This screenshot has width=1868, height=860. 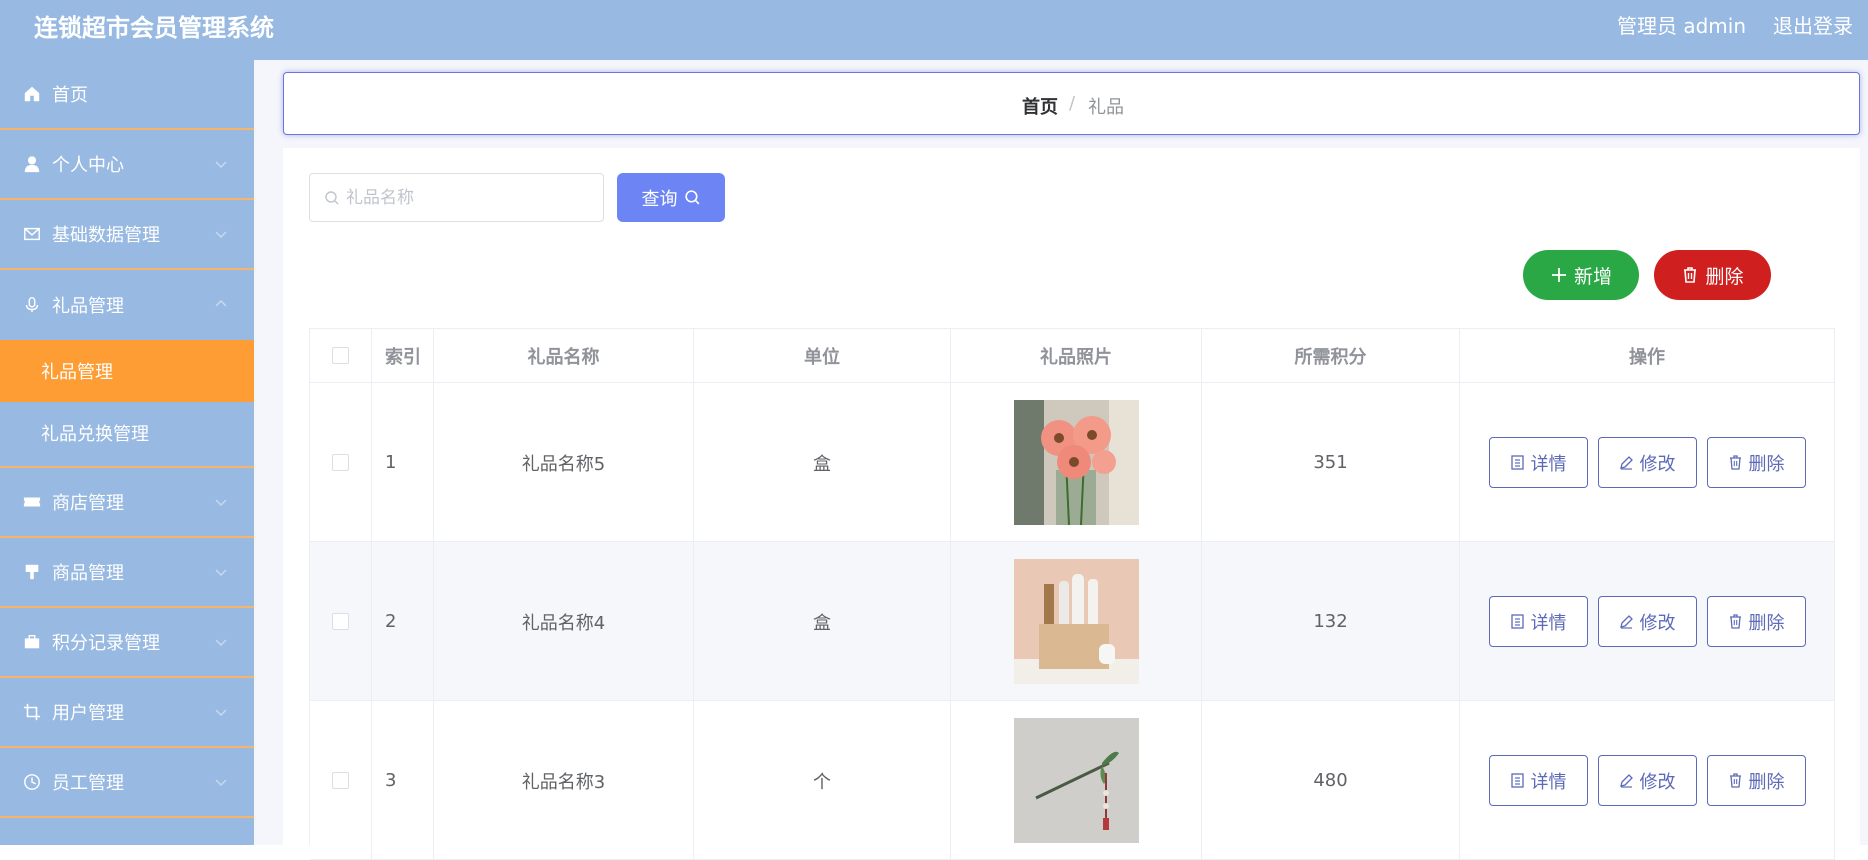 What do you see at coordinates (77, 372) in the screenshot?
I see `sidebar-subitem-label: 礼品管理` at bounding box center [77, 372].